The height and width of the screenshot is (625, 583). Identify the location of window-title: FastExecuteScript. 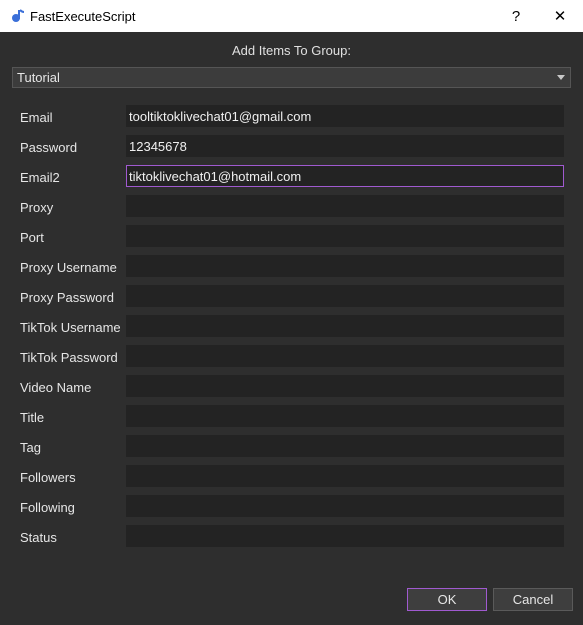
(83, 16).